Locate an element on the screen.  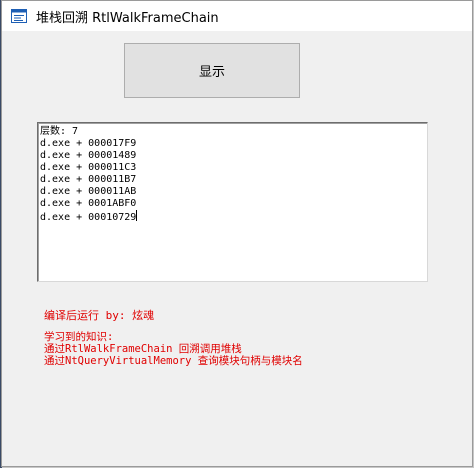
note-line: 通过RtlWalkFrameChain 回溯调用堆栈 is located at coordinates (143, 349).